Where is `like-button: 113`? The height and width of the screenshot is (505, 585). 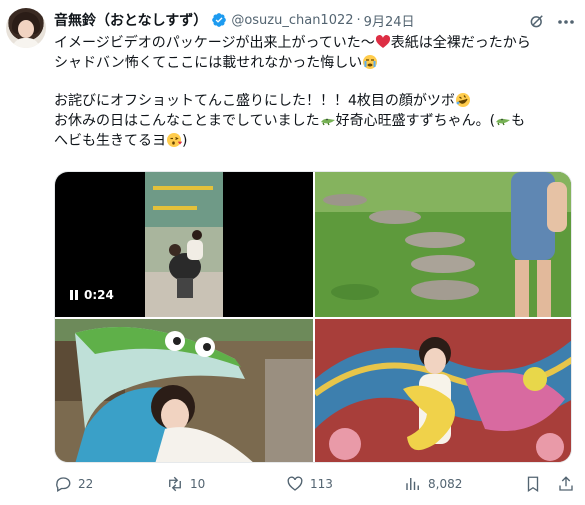
like-button: 113 is located at coordinates (309, 484).